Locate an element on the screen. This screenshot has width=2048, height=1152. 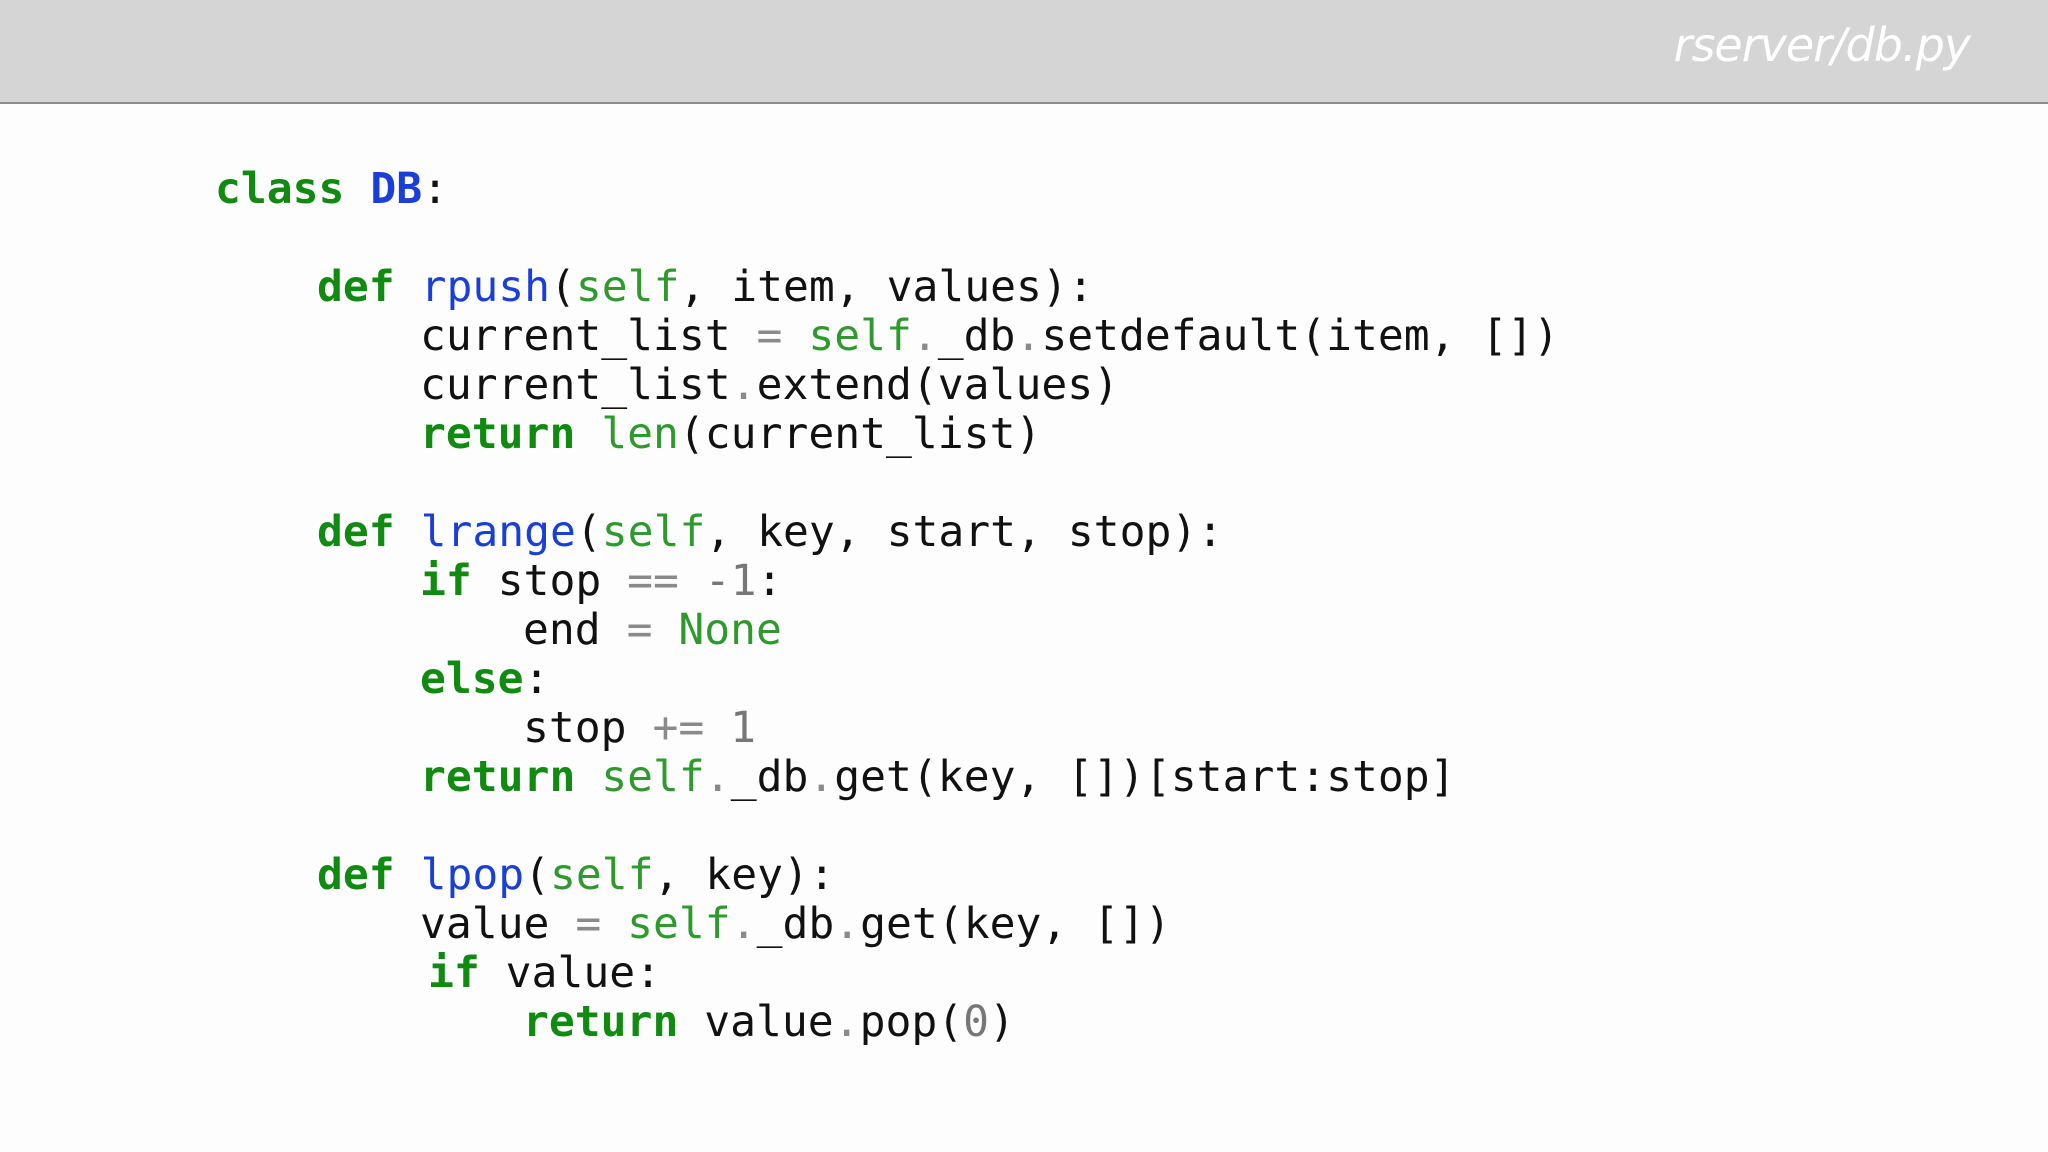
code-text: end is located at coordinates (575, 630).